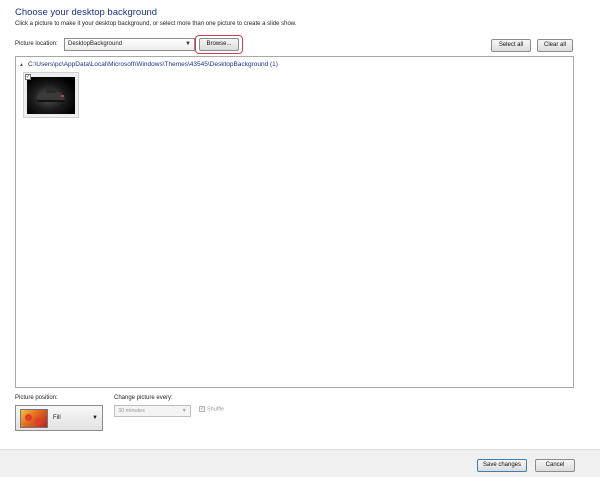  What do you see at coordinates (36, 398) in the screenshot?
I see `picture-position-label: Picture position:` at bounding box center [36, 398].